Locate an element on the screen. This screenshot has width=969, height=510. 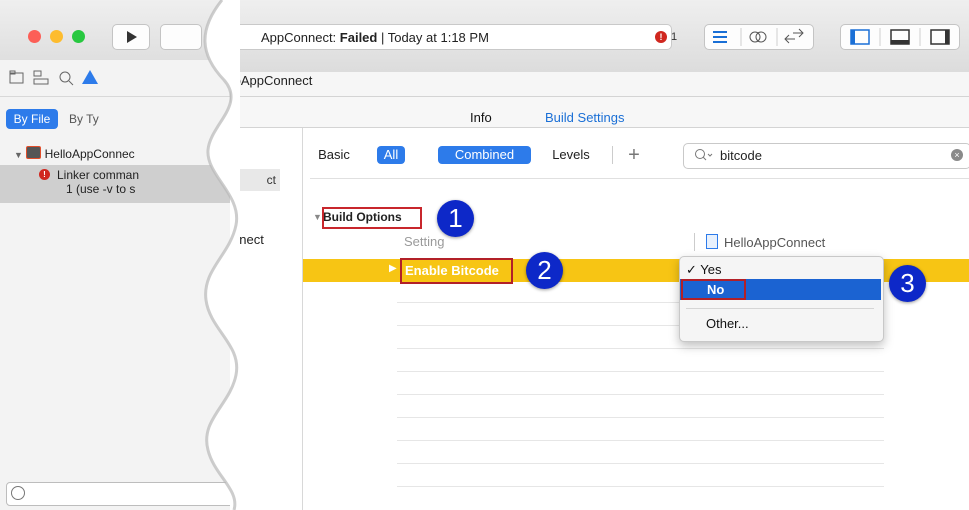
step-callout-2: 2 is located at coordinates (544, 270).